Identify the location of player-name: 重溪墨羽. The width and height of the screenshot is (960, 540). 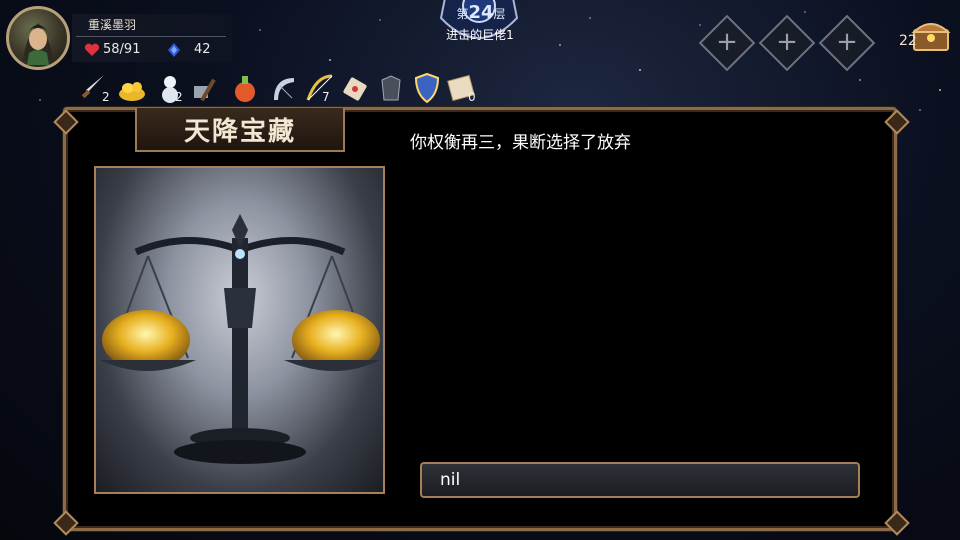
(112, 25).